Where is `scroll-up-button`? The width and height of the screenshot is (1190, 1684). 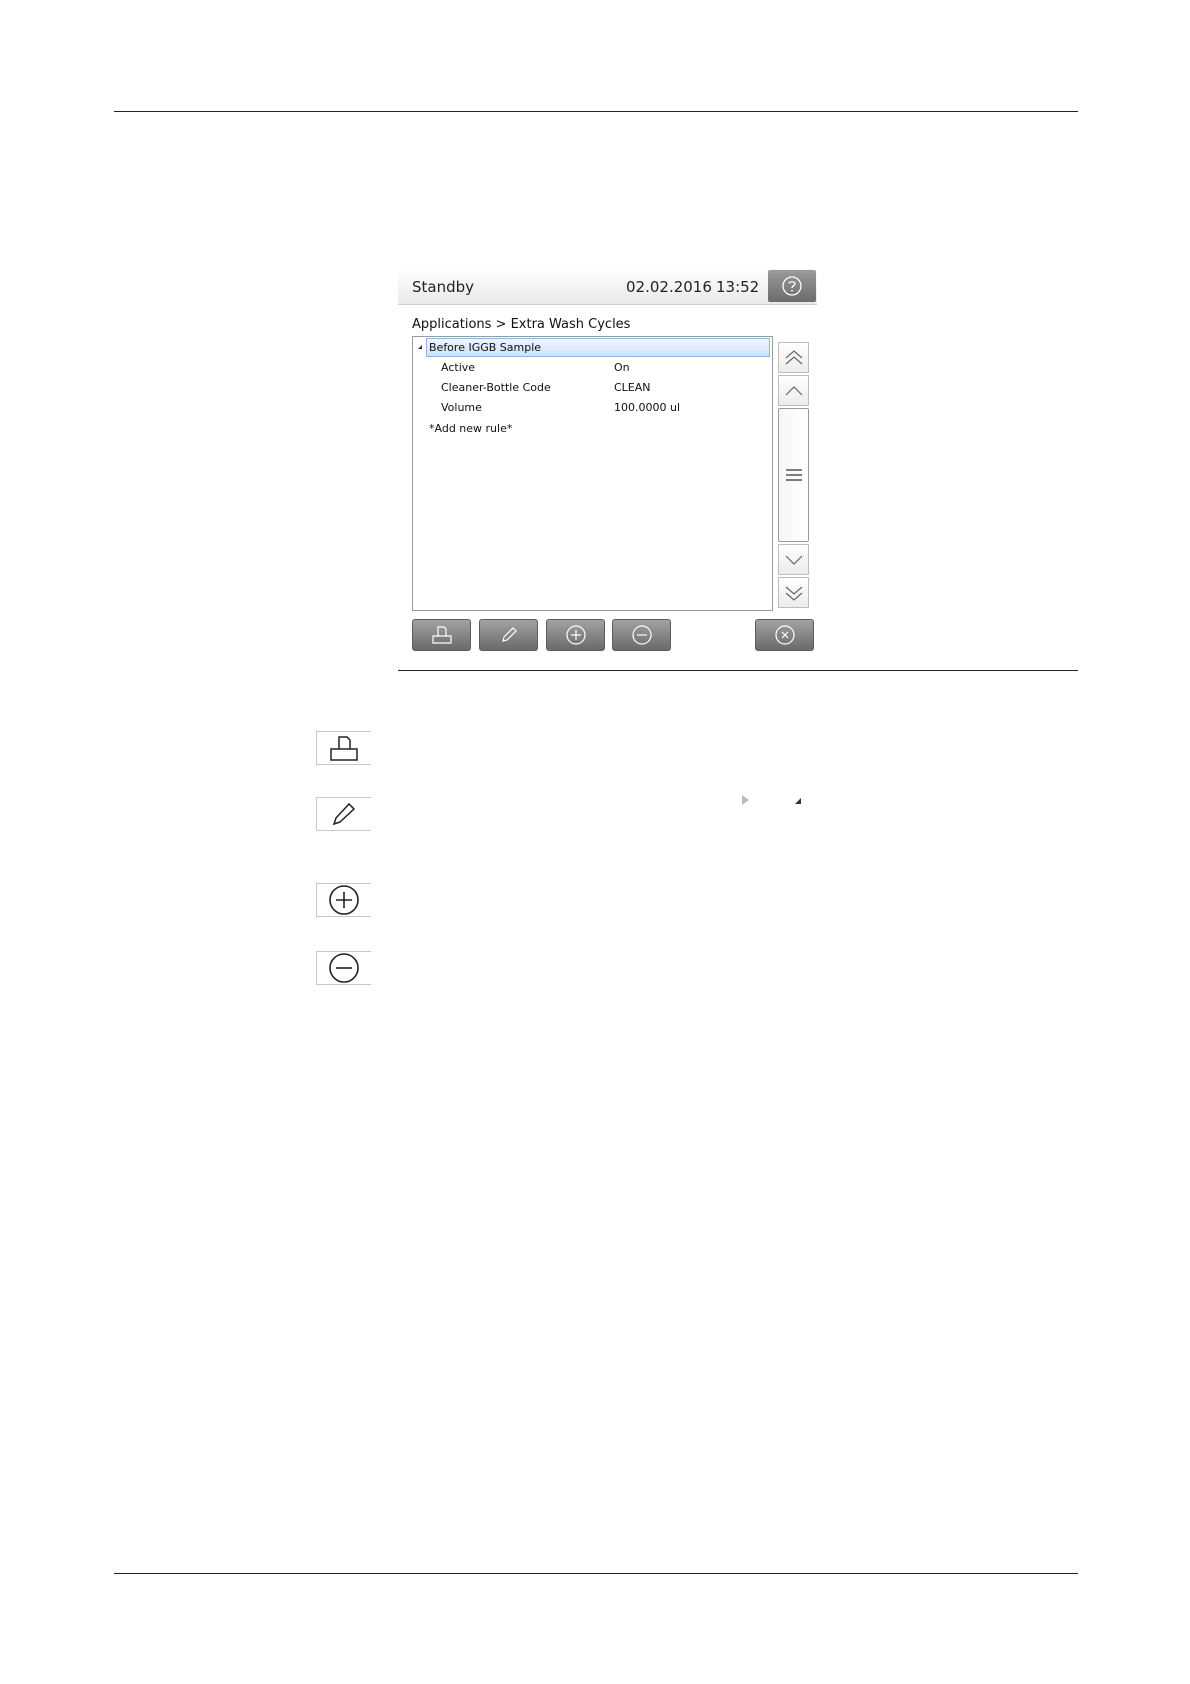 scroll-up-button is located at coordinates (793, 390).